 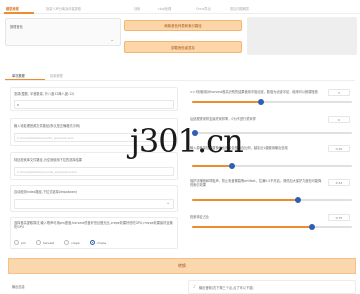 I want to click on transpose-panel: 变调(整数, 半音数量, 升八度12降八度-12) 0, so click(x=94, y=99).